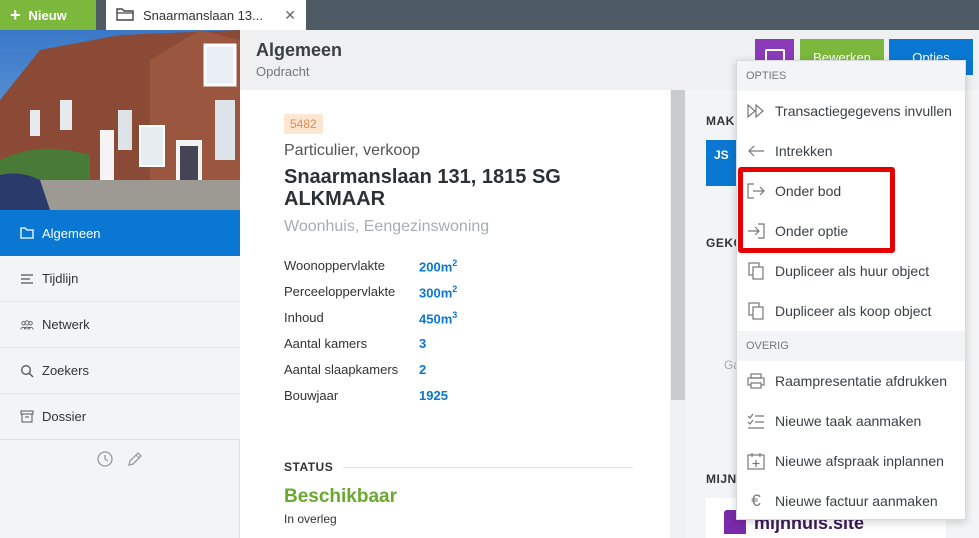 Image resolution: width=979 pixels, height=538 pixels. What do you see at coordinates (863, 111) in the screenshot?
I see `menu-item-label: Transactiegegevens invullen` at bounding box center [863, 111].